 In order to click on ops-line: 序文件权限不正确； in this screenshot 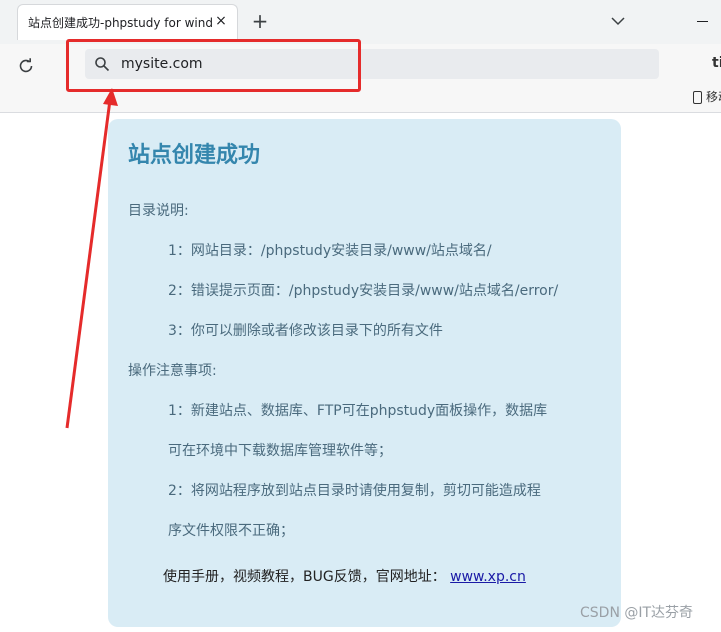, I will do `click(231, 531)`.